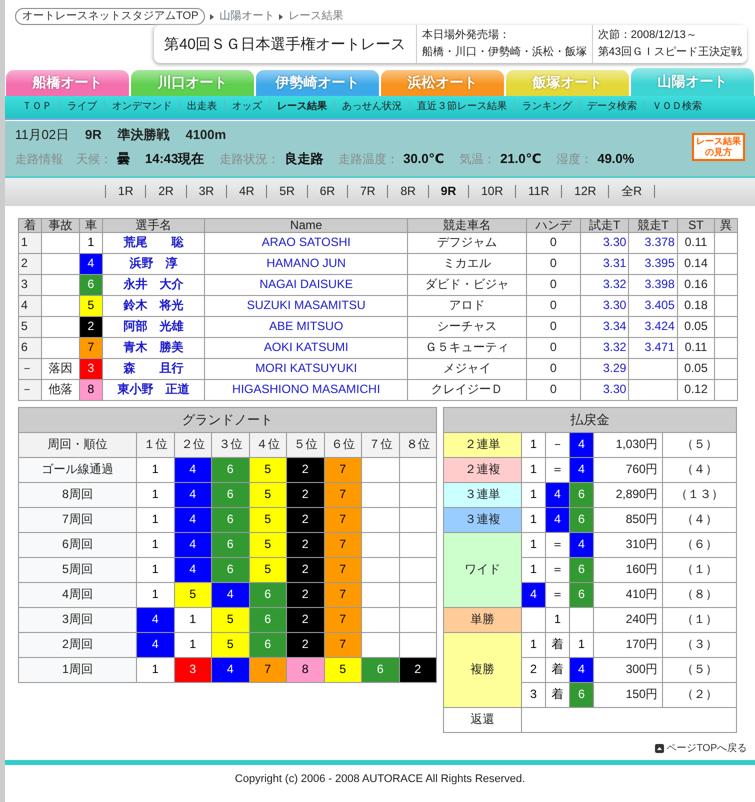  Describe the element at coordinates (30, 347) in the screenshot. I see `table-cell: 6` at that location.